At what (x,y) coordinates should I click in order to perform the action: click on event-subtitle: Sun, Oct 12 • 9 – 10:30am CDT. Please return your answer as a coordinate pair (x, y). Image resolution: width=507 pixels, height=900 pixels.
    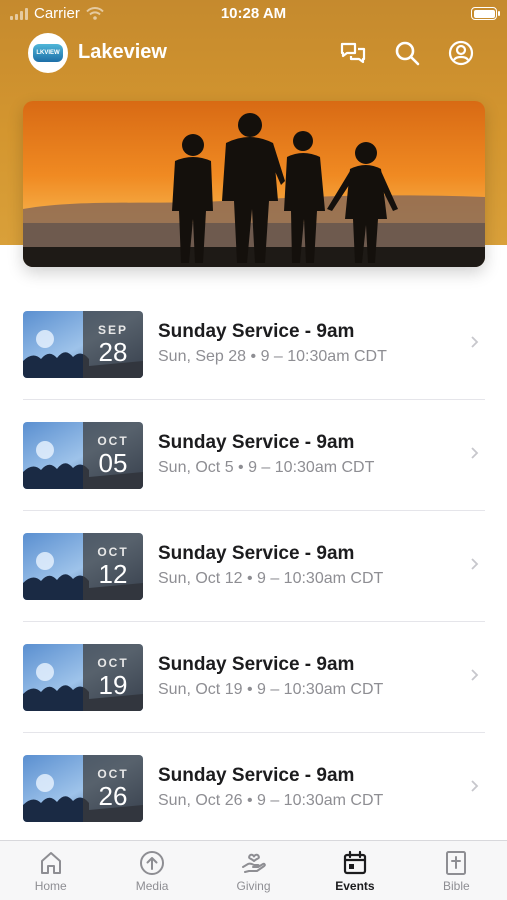
    Looking at the image, I should click on (271, 578).